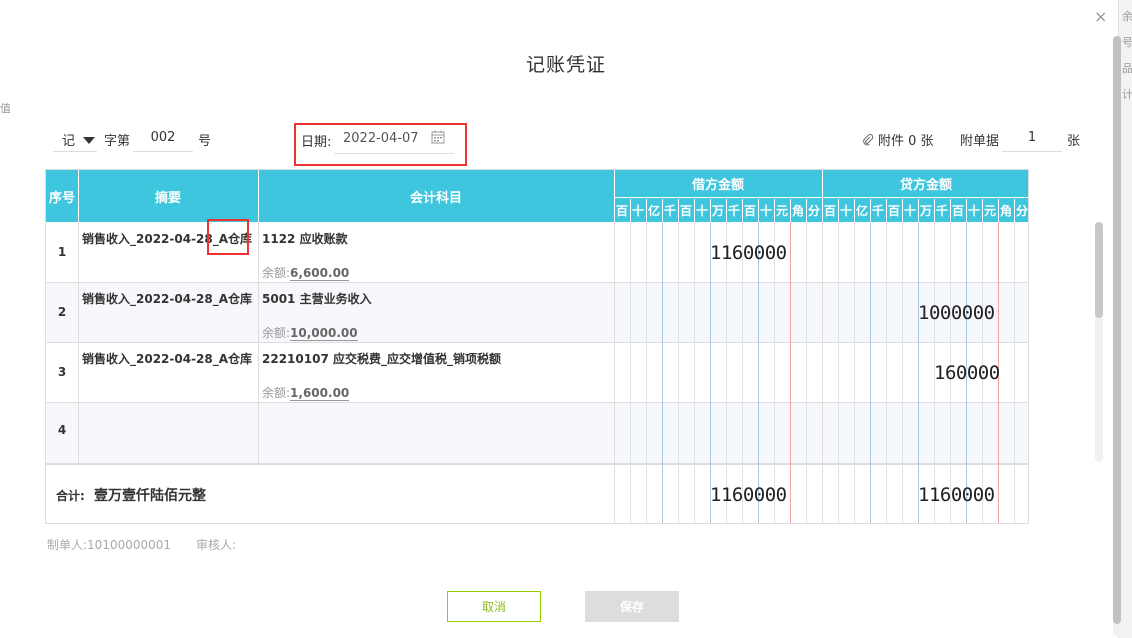 The width and height of the screenshot is (1132, 638). I want to click on row-account: 1122 应收账款, so click(305, 238).